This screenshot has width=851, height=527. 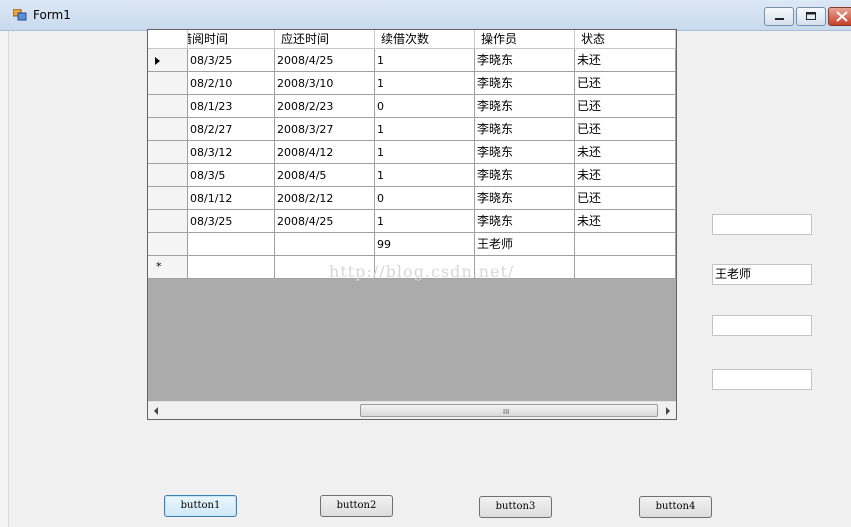 I want to click on scroll-right-button, so click(x=667, y=410).